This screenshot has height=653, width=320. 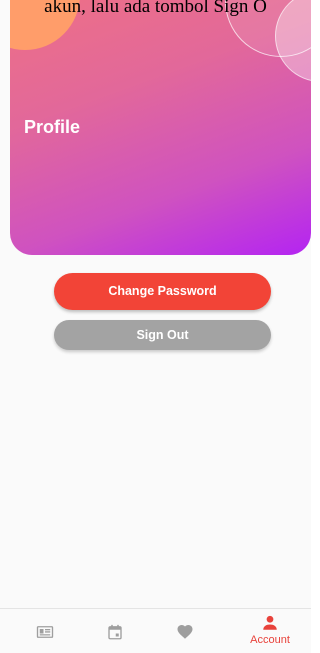 What do you see at coordinates (270, 640) in the screenshot?
I see `nav-label-account: Account` at bounding box center [270, 640].